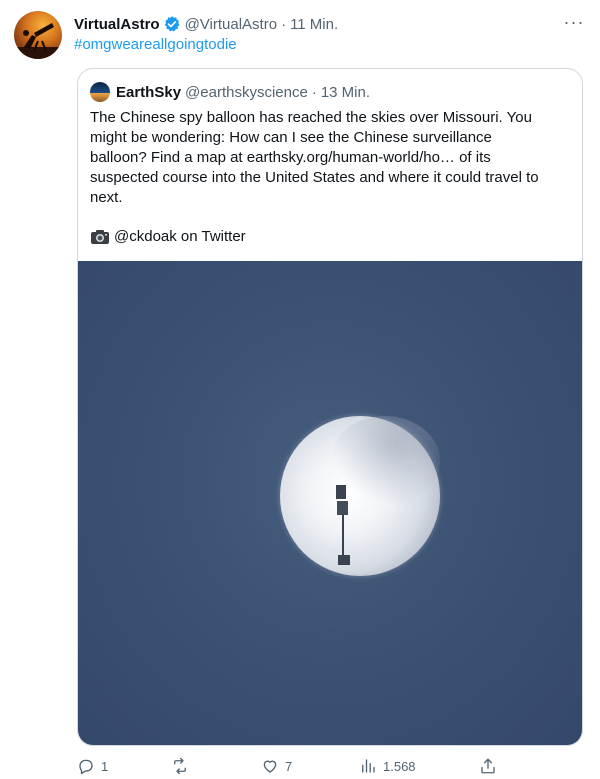 This screenshot has height=779, width=600. Describe the element at coordinates (100, 237) in the screenshot. I see `camera-icon` at that location.